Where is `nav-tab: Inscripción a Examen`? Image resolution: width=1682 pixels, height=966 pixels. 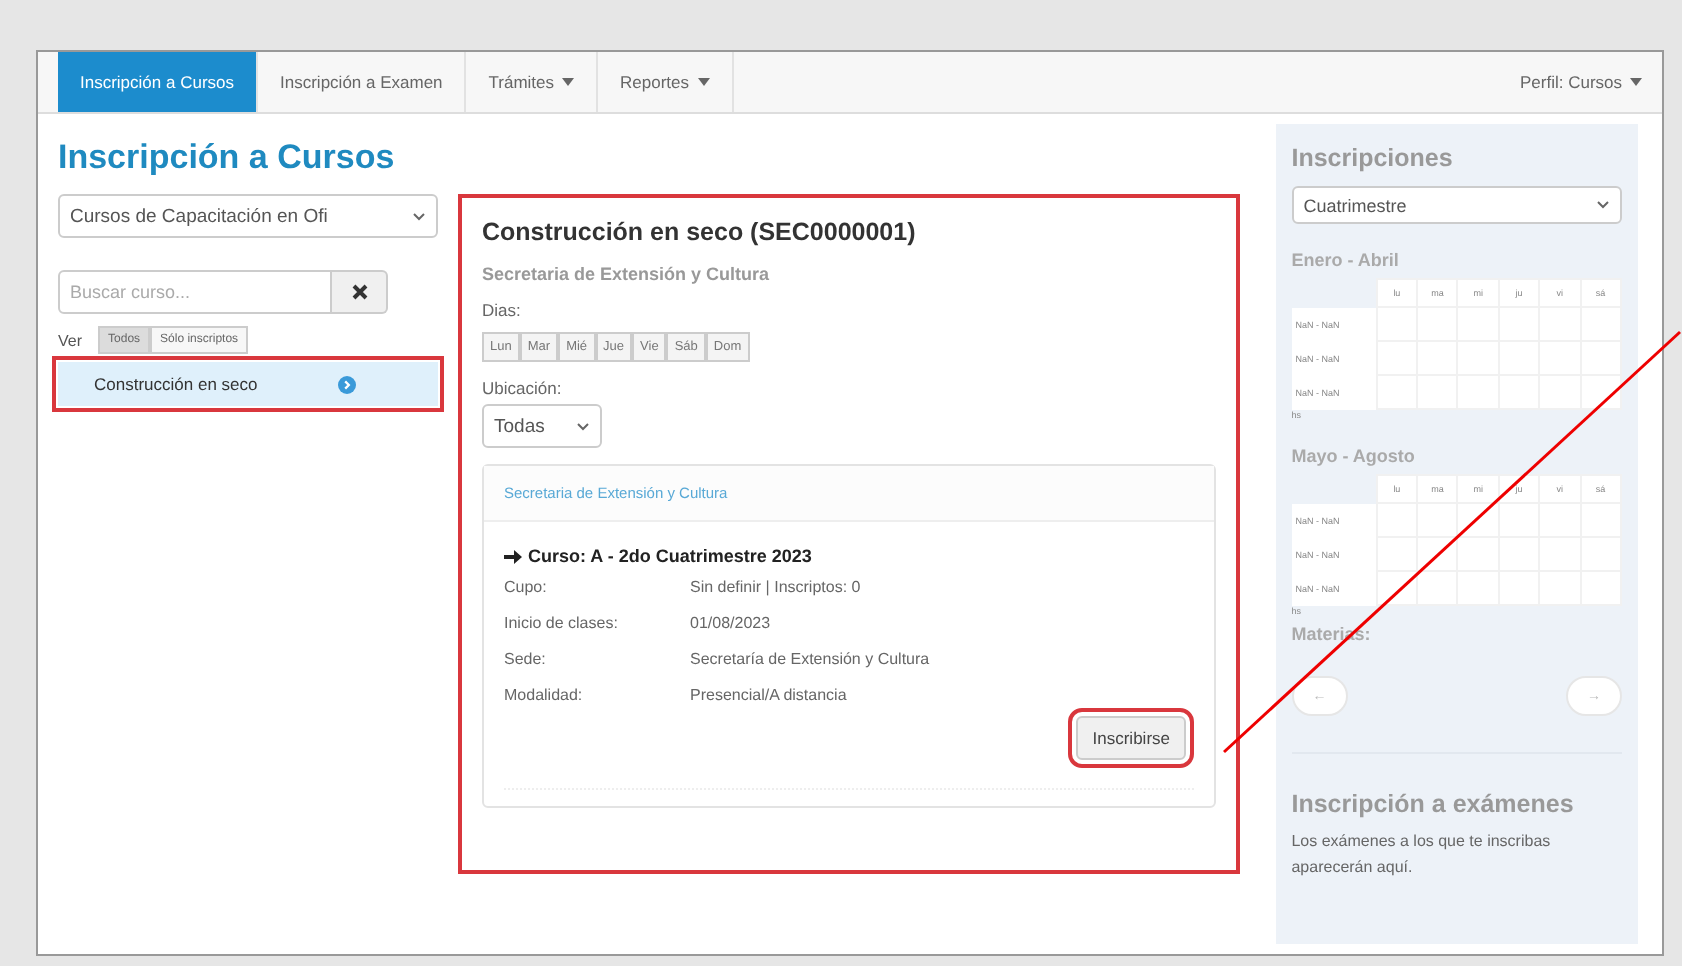
nav-tab: Inscripción a Examen is located at coordinates (362, 82).